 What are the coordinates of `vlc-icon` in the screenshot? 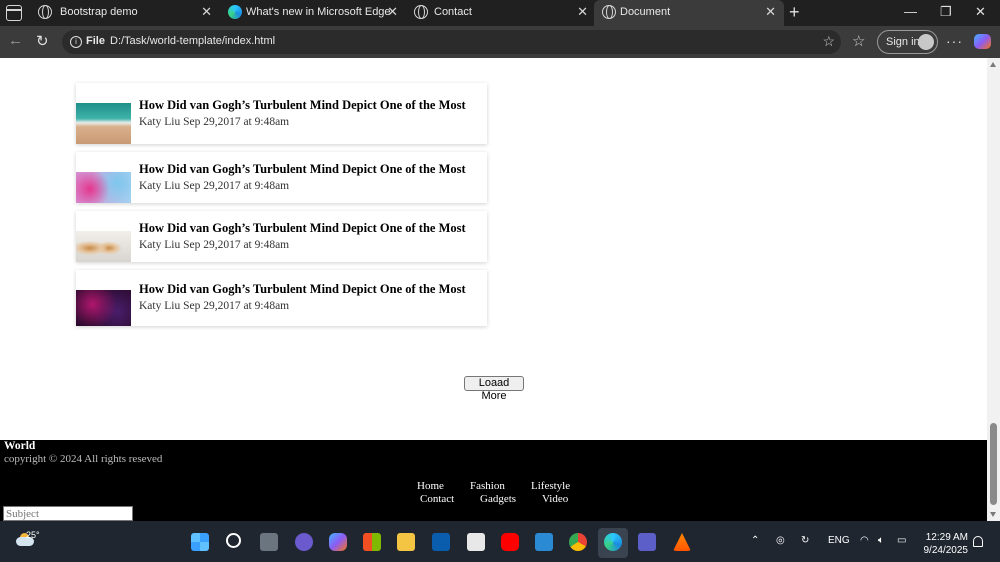 It's located at (682, 542).